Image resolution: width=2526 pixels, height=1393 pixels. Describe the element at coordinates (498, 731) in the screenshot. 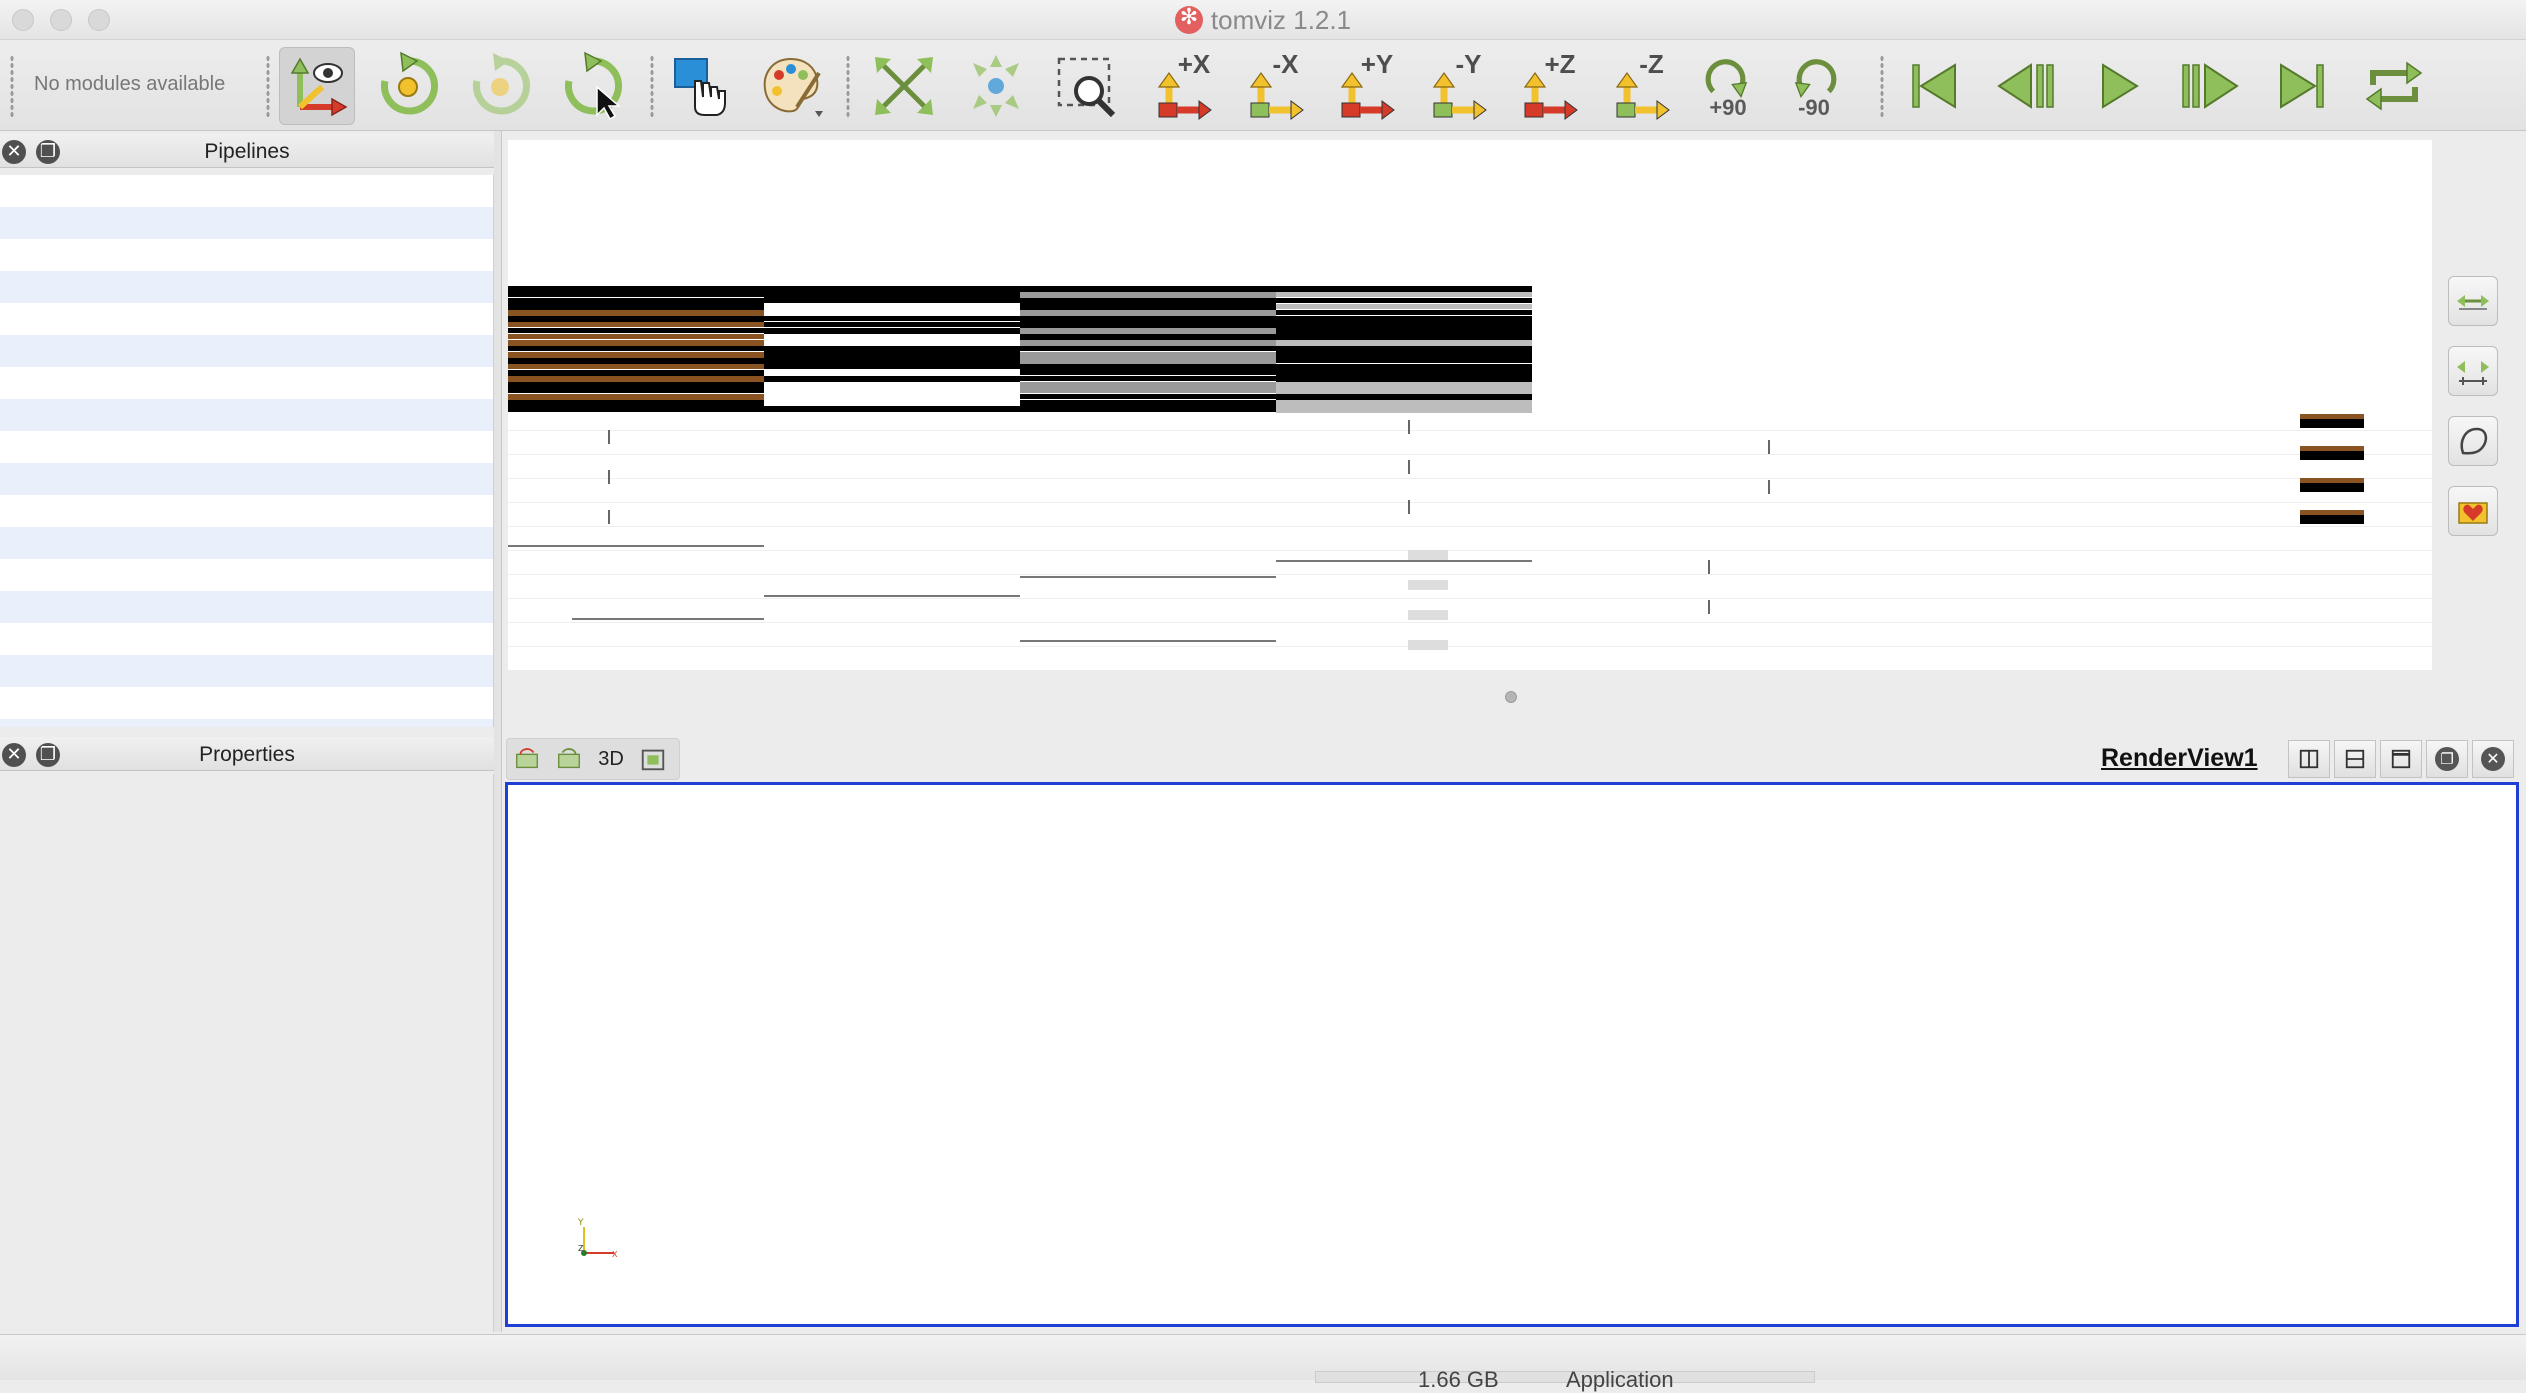

I see `dock-splitter` at that location.